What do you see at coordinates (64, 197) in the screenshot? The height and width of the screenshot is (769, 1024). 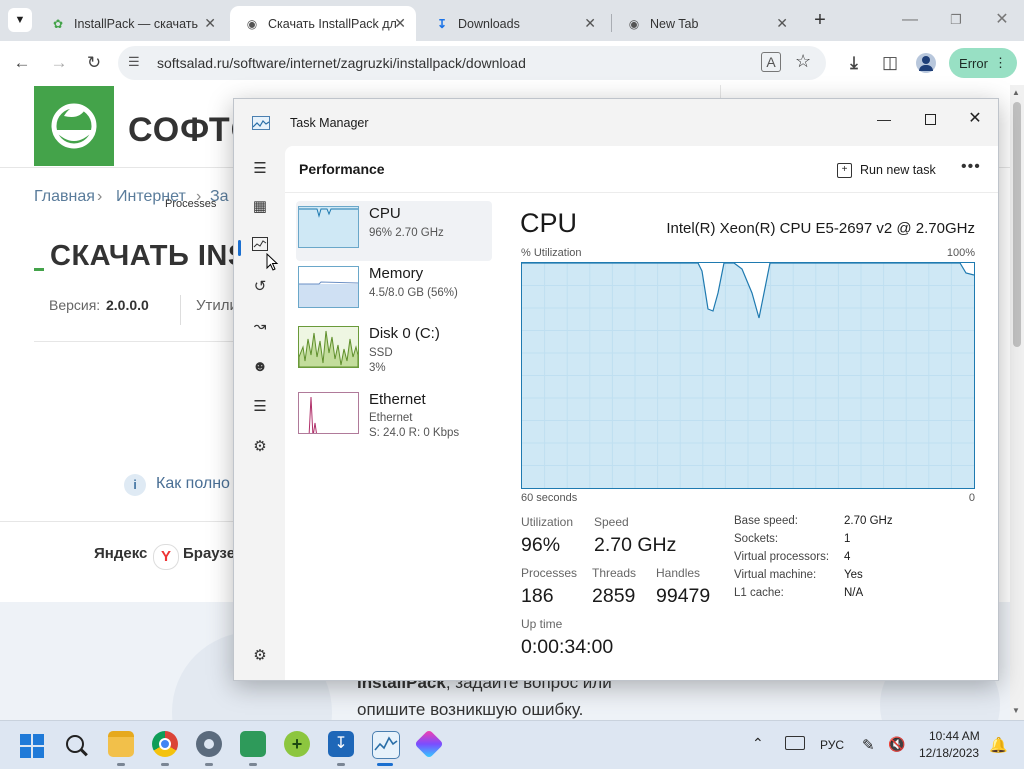 I see `breadcrumb-home: Главная` at bounding box center [64, 197].